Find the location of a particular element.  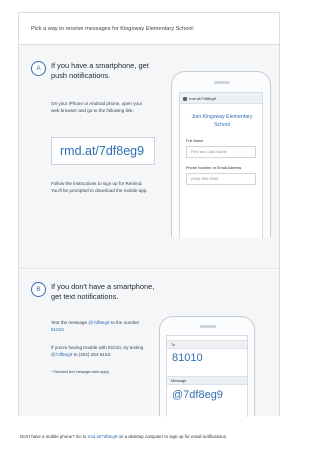

trouble-code: @7df8eg9 is located at coordinates (62, 354).